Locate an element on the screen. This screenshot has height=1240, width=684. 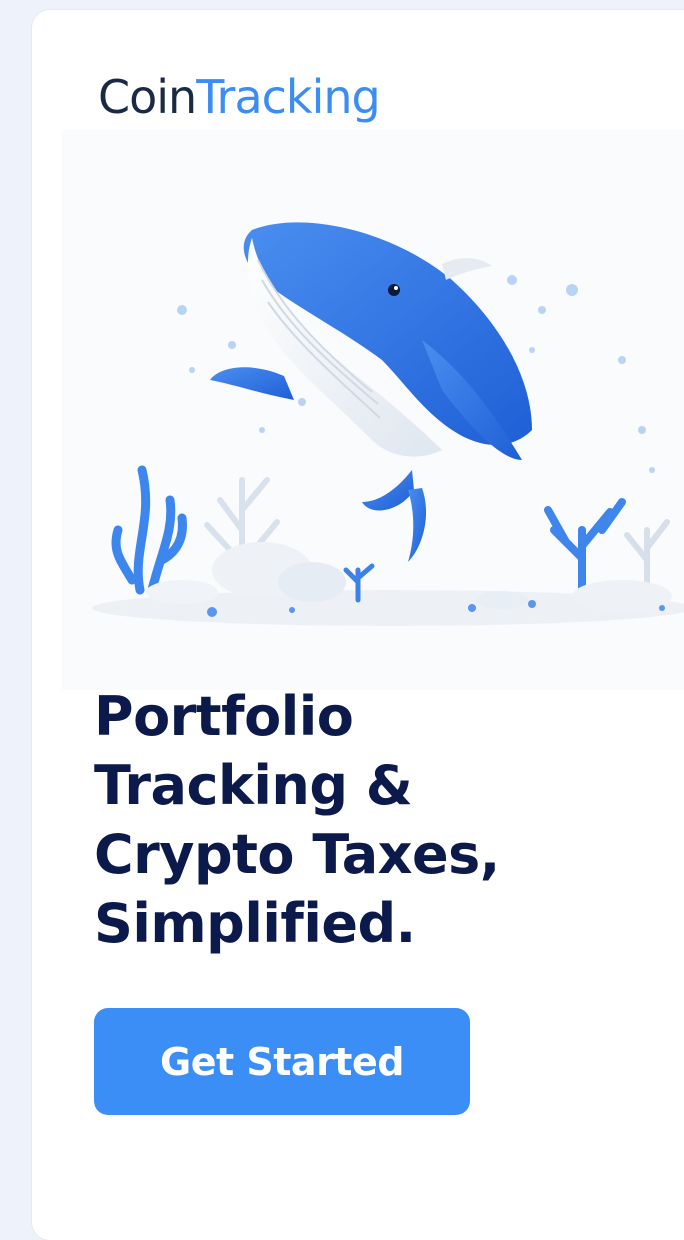
whale-dorsal-fin is located at coordinates (467, 269).